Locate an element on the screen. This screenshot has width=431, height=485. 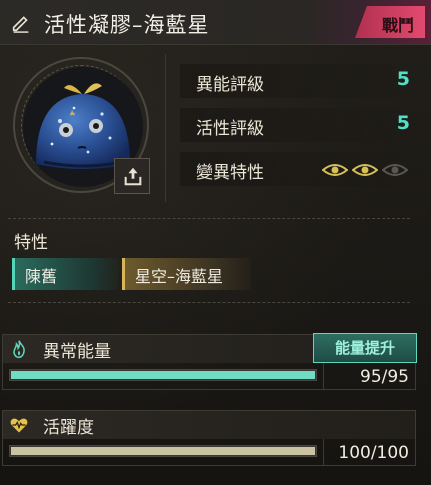
vitality-value: 100/100 is located at coordinates (373, 453).